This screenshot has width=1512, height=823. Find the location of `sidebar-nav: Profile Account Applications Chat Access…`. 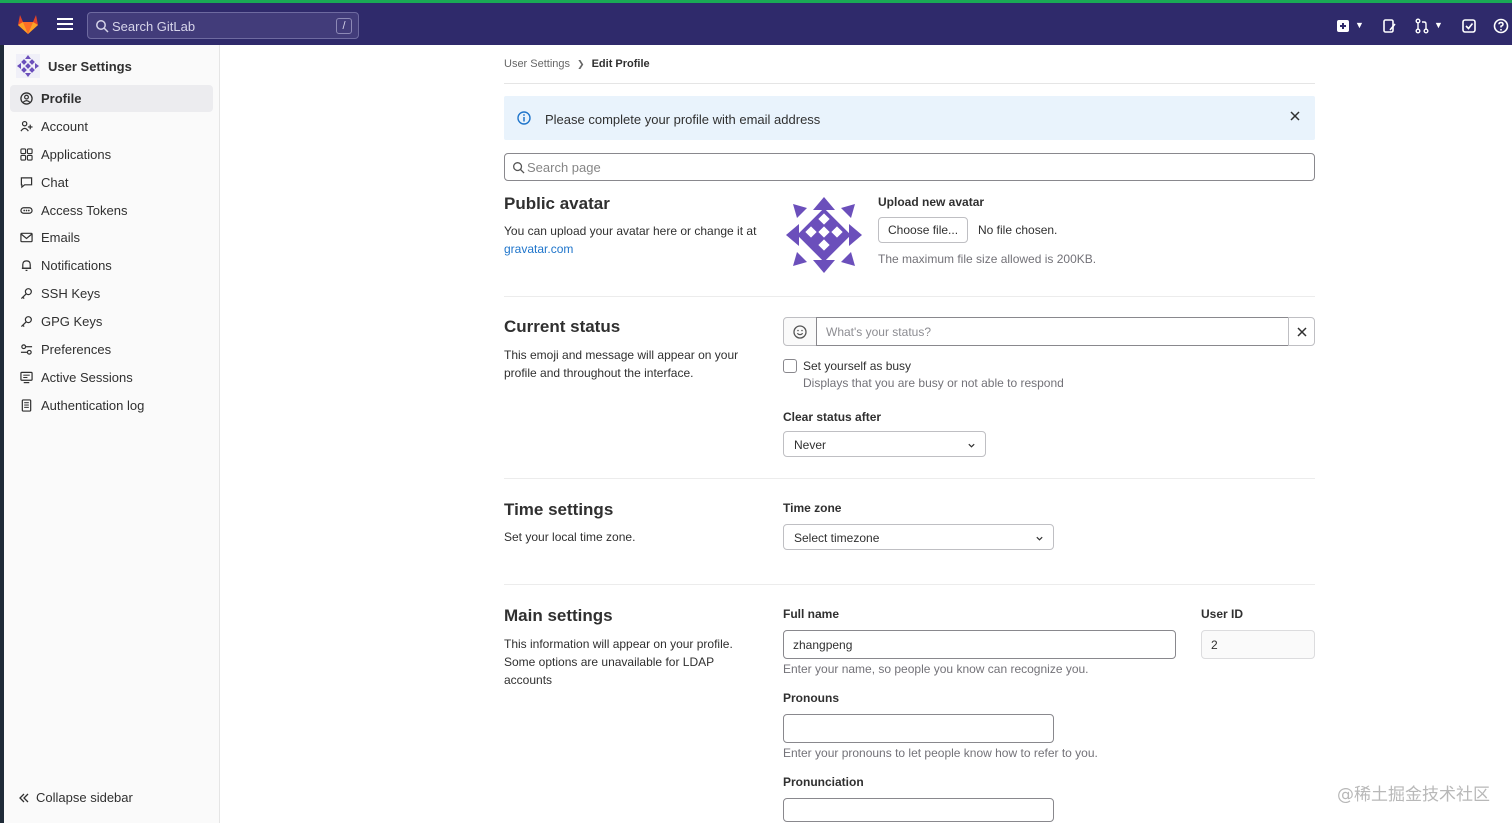

sidebar-nav: Profile Account Applications Chat Access… is located at coordinates (111, 252).